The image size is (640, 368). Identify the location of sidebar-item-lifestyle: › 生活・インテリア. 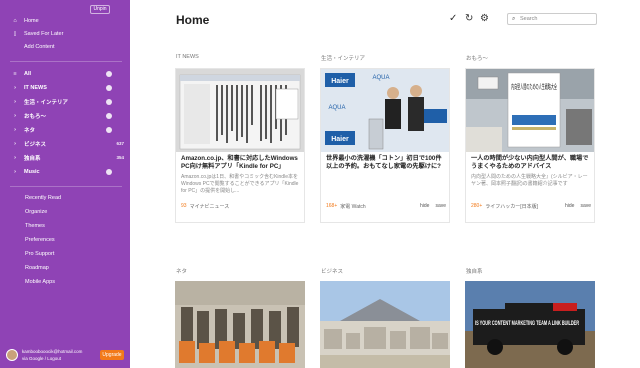
(65, 101).